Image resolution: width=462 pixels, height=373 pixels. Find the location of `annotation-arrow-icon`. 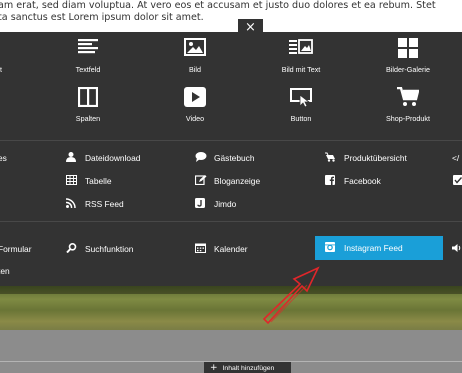

annotation-arrow-icon is located at coordinates (291, 295).